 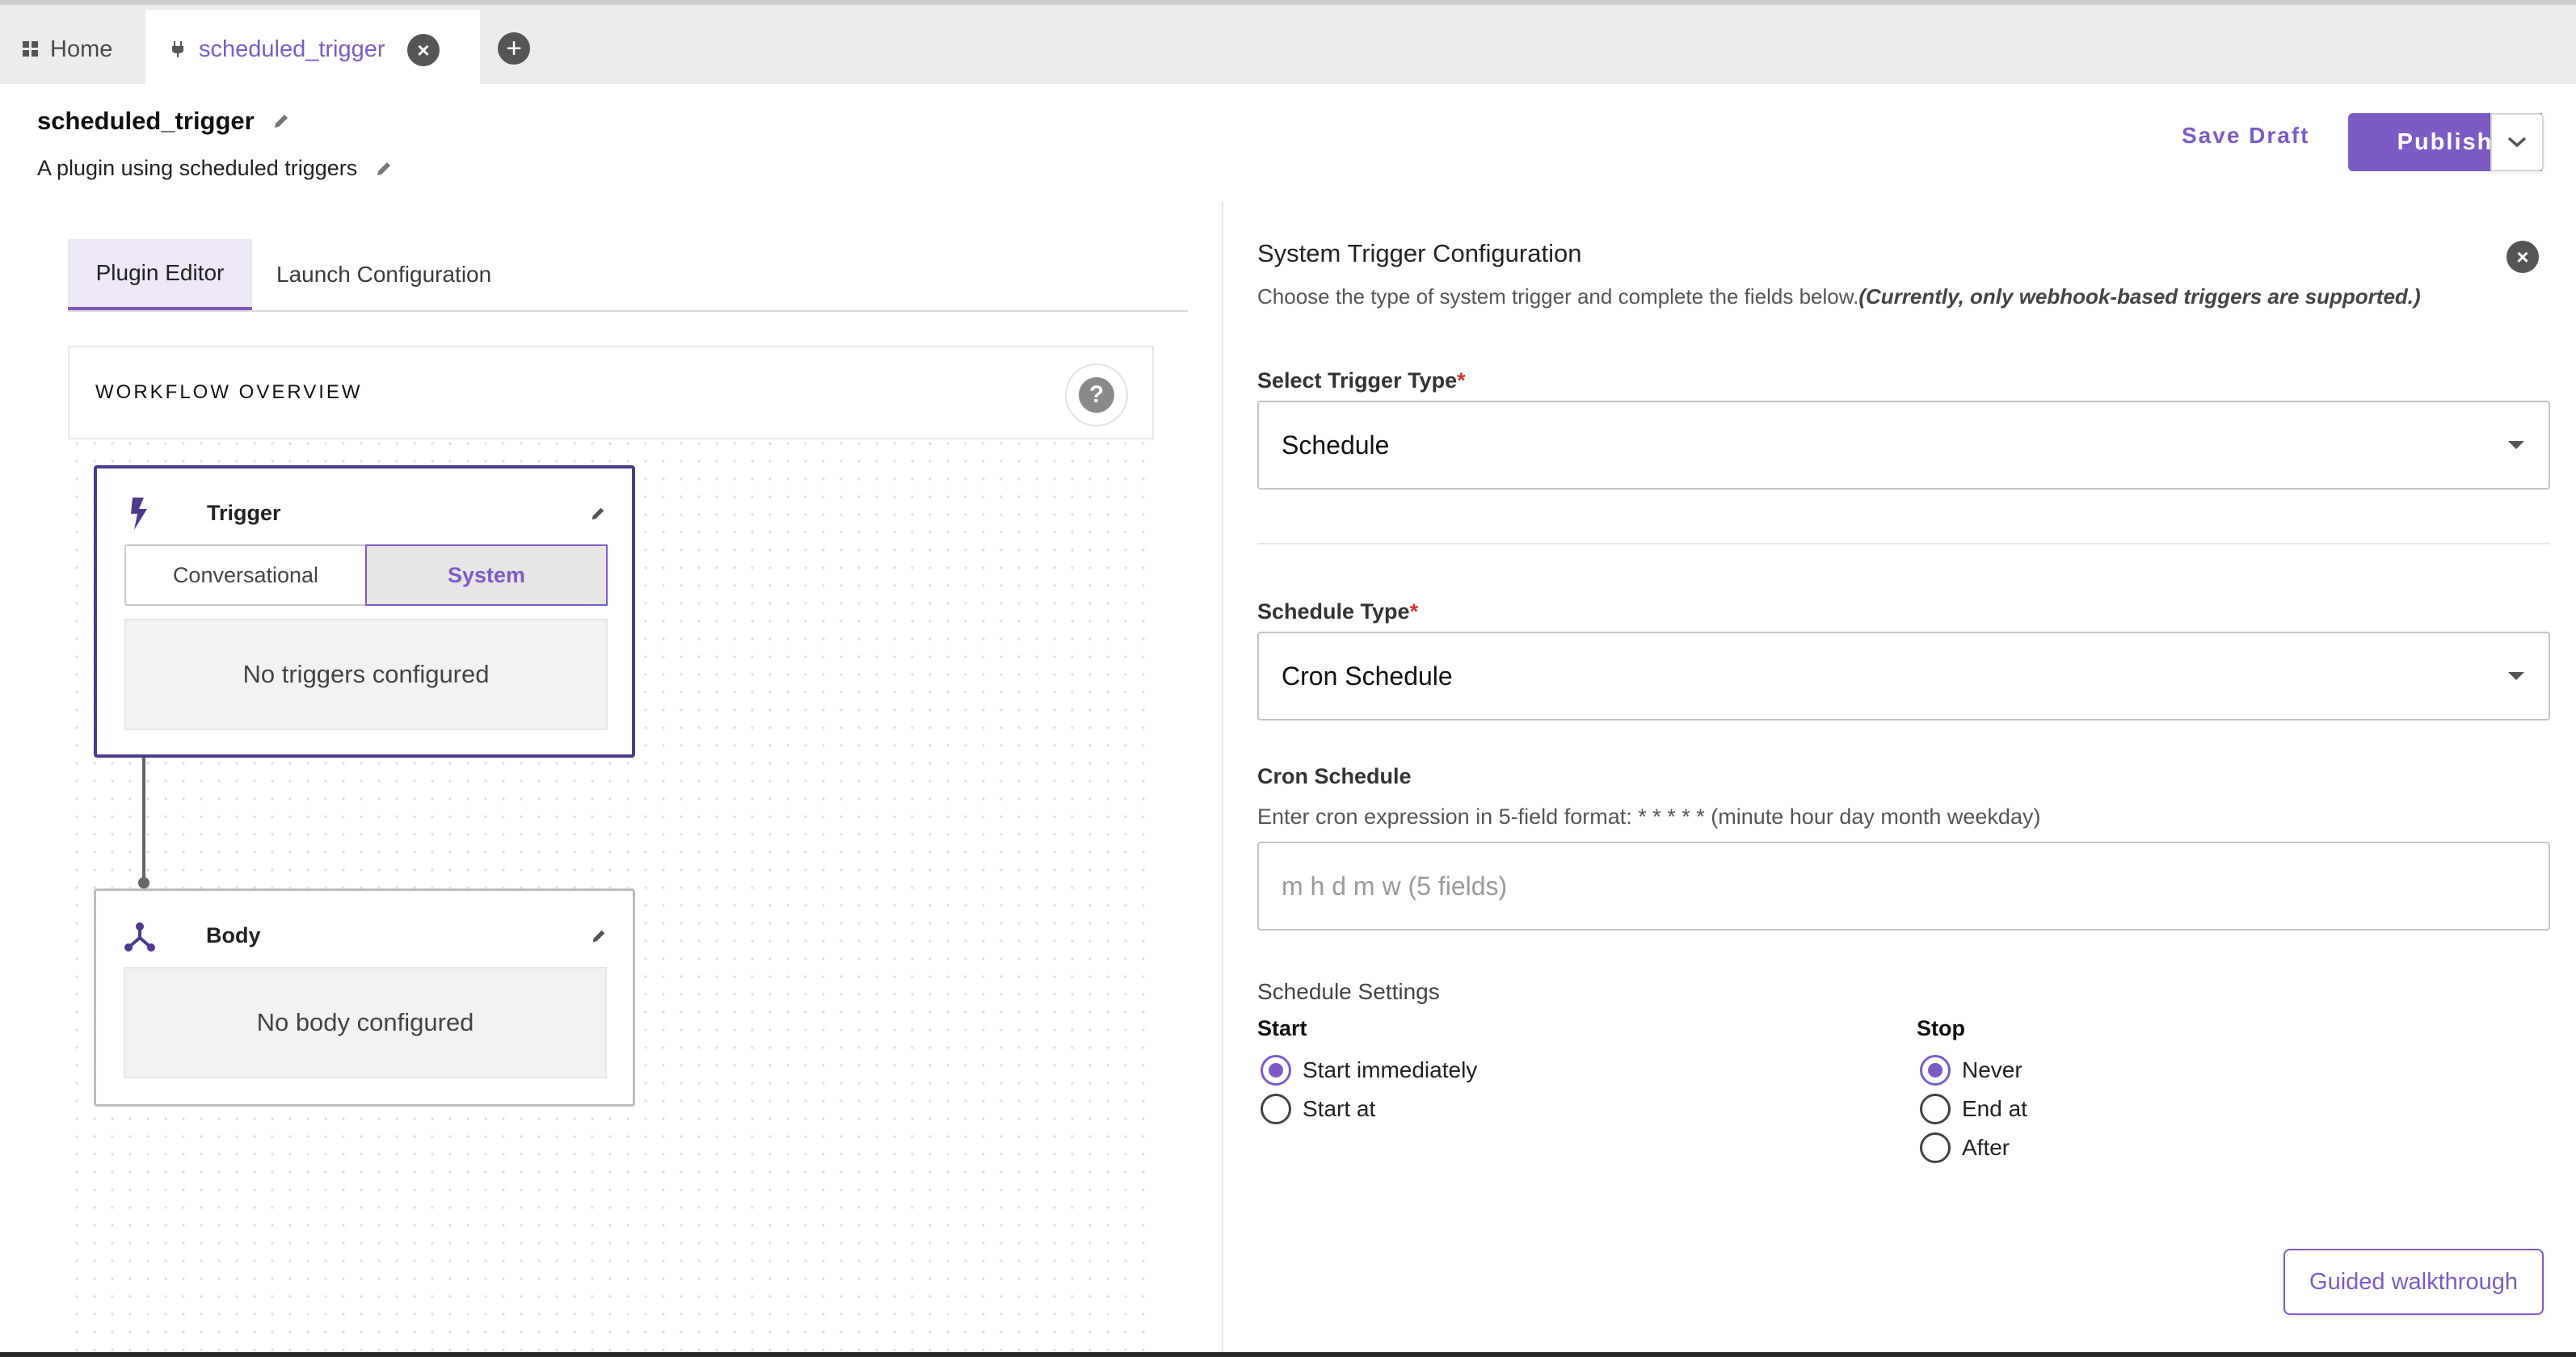 I want to click on body-node-title: Body, so click(x=233, y=935).